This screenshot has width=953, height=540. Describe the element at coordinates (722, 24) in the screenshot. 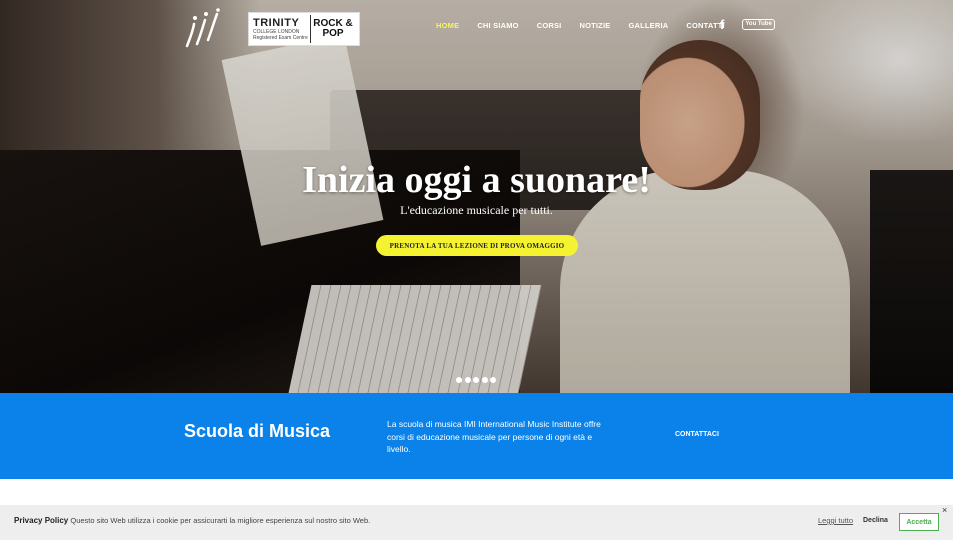

I see `facebook-icon: f` at that location.